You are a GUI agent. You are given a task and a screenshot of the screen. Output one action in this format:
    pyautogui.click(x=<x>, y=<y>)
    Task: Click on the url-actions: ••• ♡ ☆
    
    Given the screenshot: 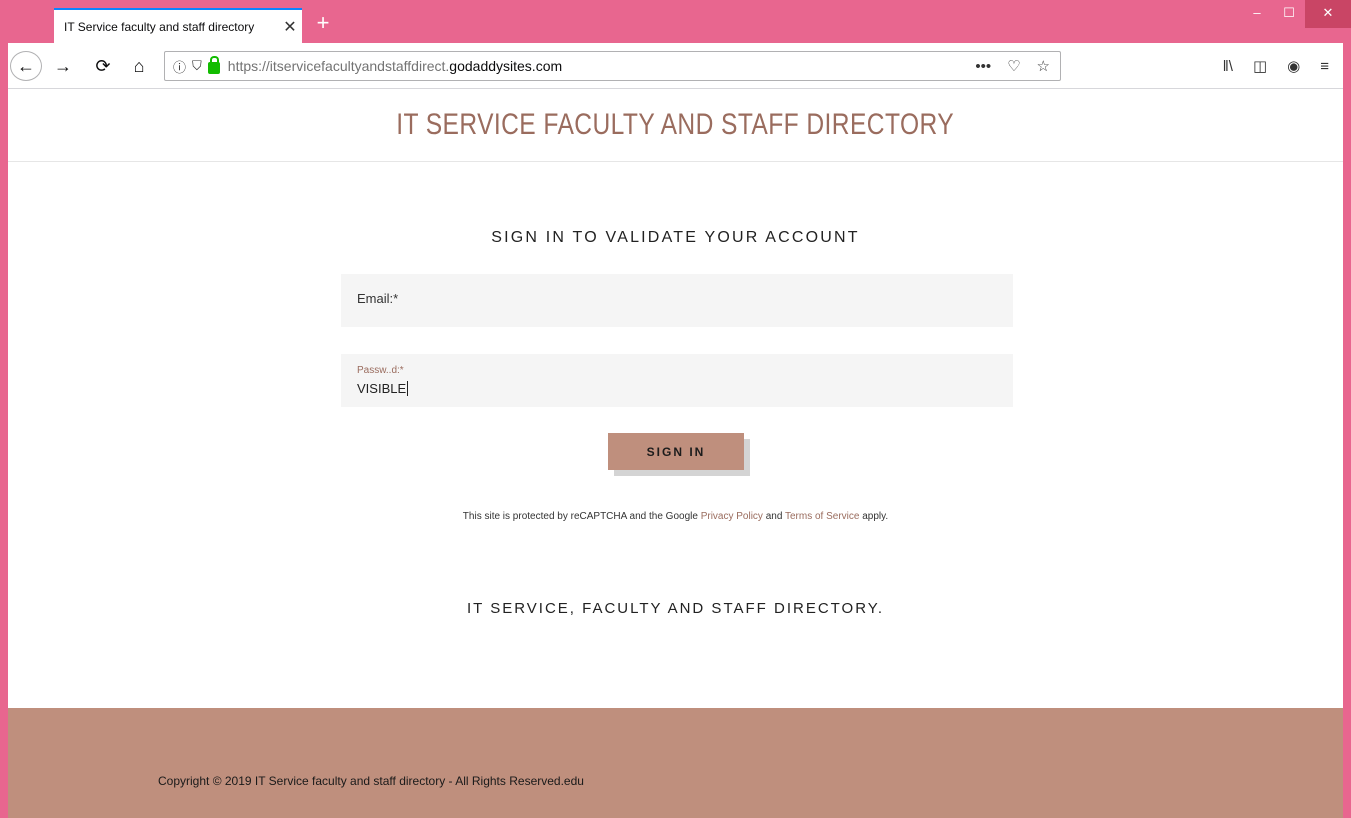 What is the action you would take?
    pyautogui.click(x=1012, y=66)
    